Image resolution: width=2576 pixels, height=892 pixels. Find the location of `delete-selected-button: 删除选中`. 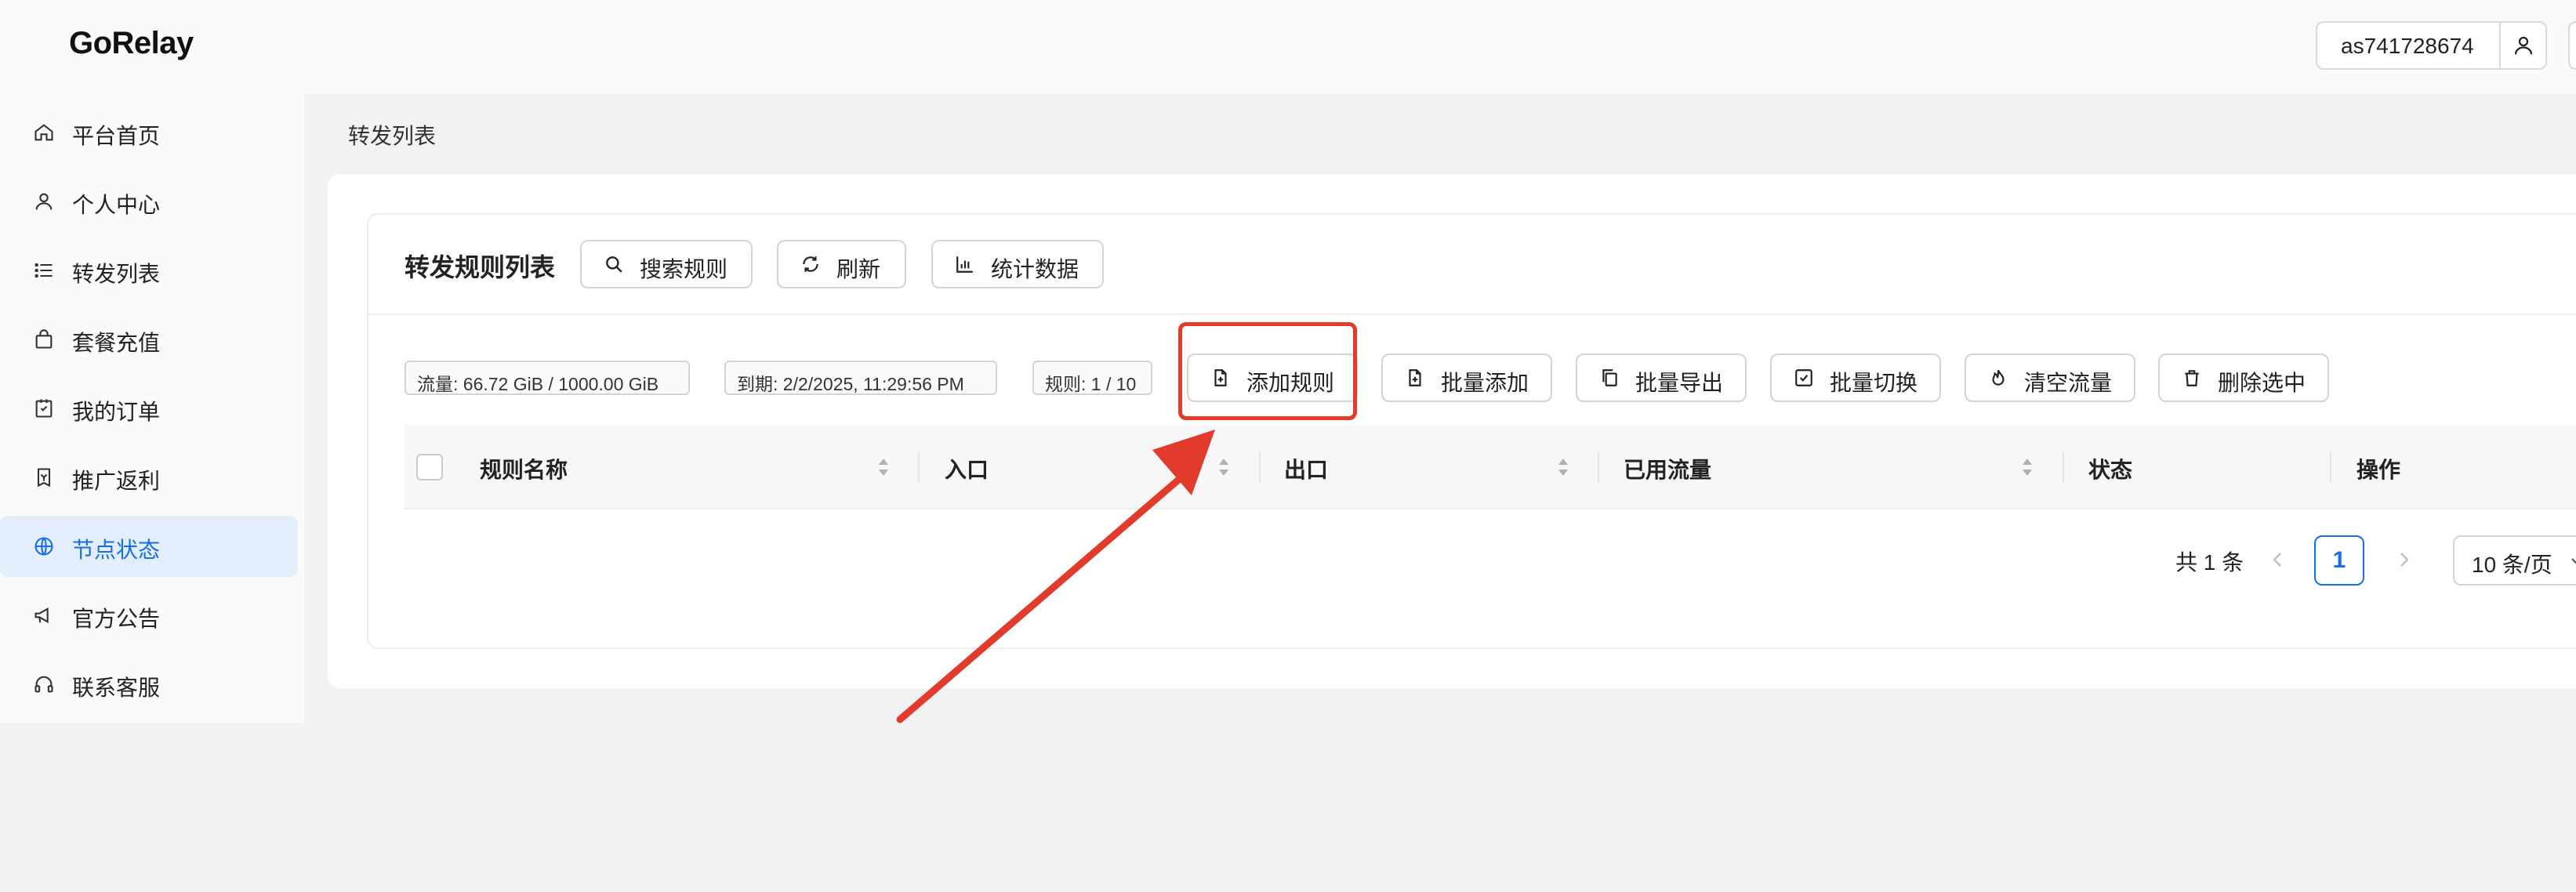

delete-selected-button: 删除选中 is located at coordinates (2243, 378).